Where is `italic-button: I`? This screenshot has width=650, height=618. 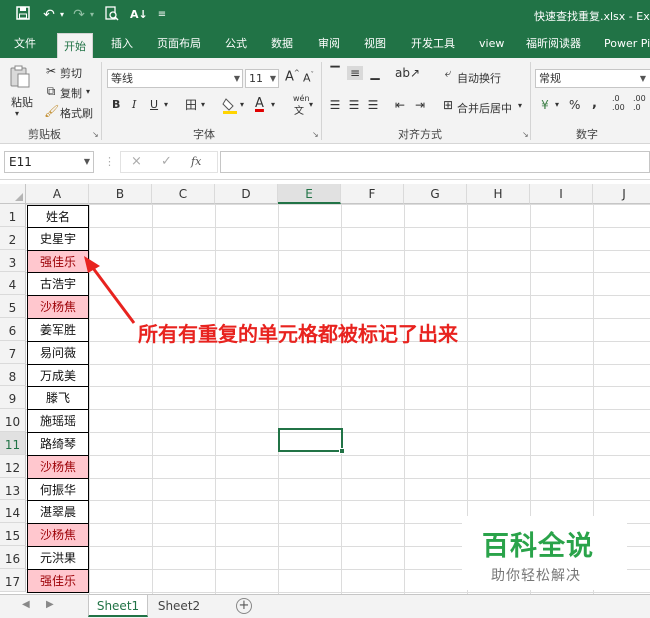 italic-button: I is located at coordinates (134, 104).